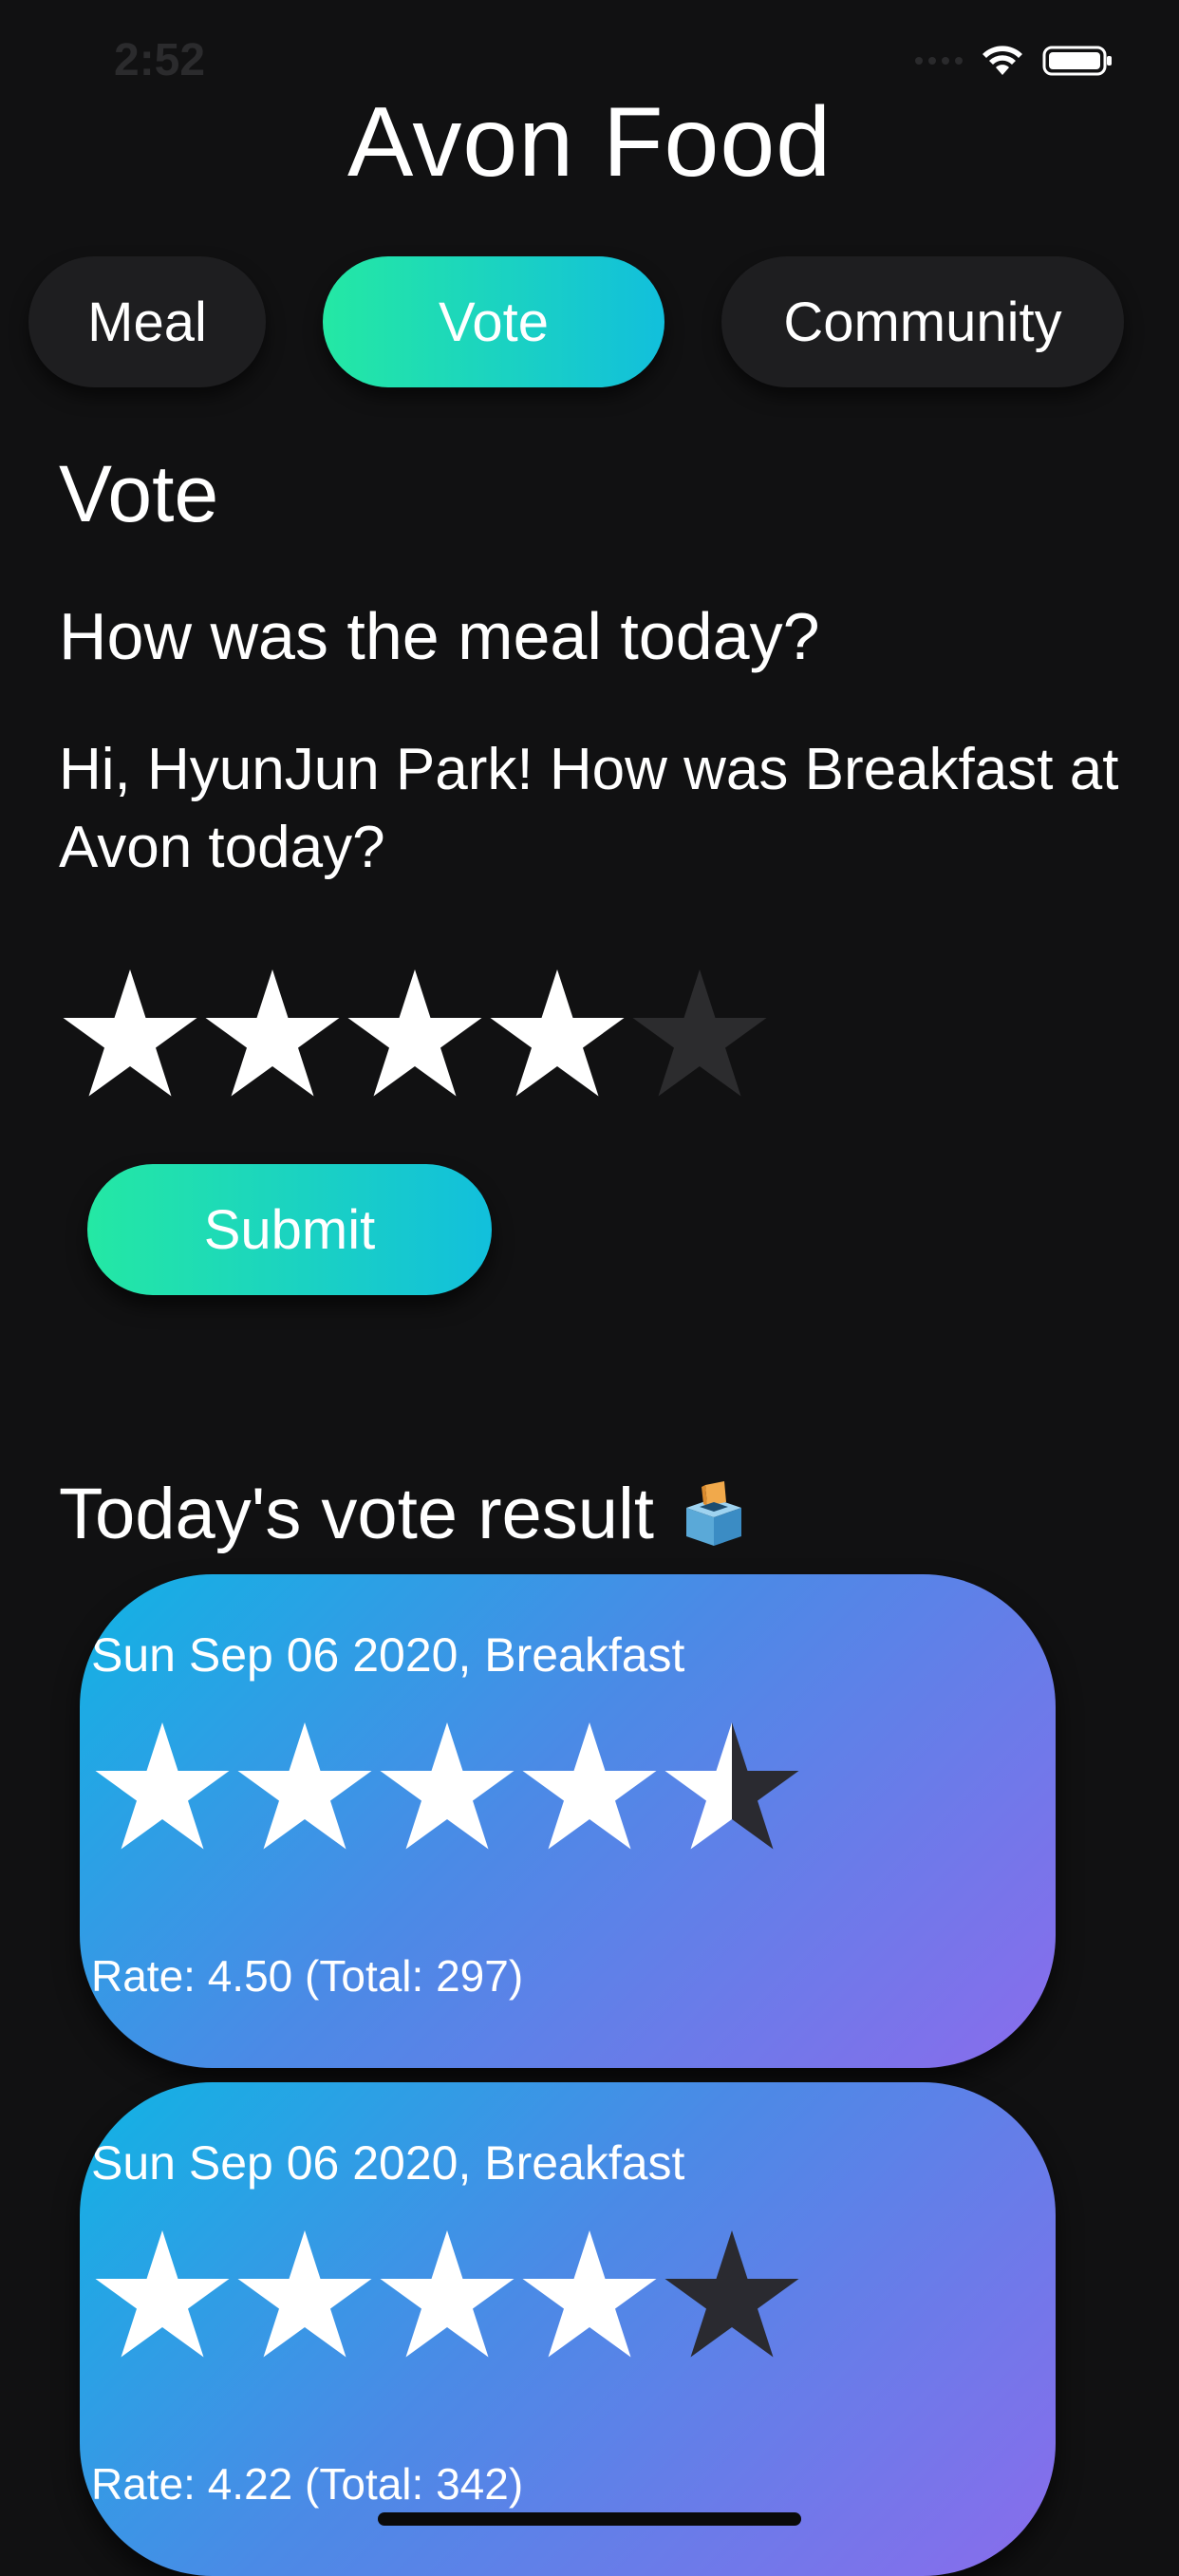 The width and height of the screenshot is (1179, 2576). What do you see at coordinates (439, 636) in the screenshot?
I see `vote-question: How was the meal today?` at bounding box center [439, 636].